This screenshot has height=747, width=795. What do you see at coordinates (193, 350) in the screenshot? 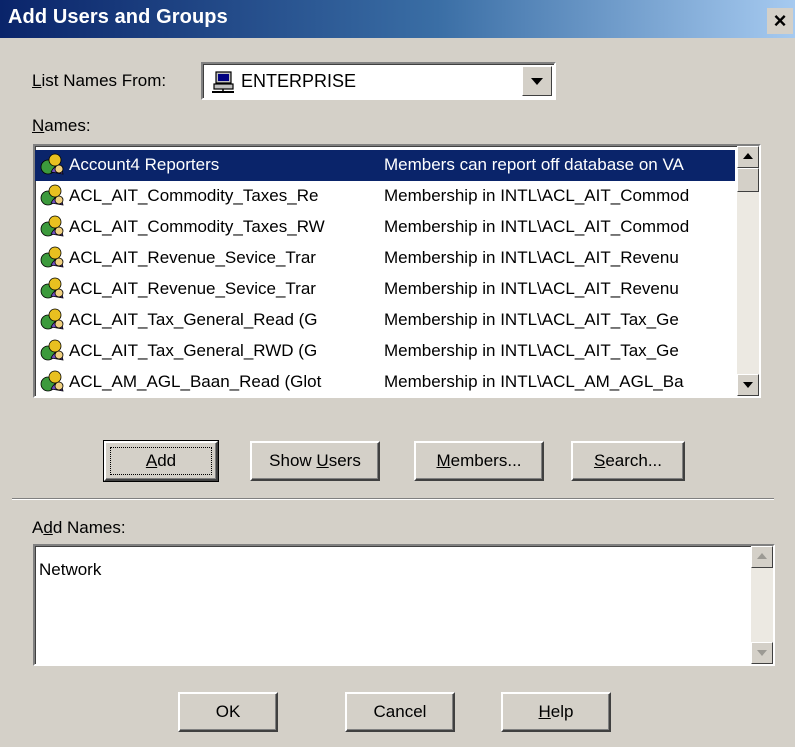
I see `list-item-name: ACL_AIT_Tax_General_RWD (G` at bounding box center [193, 350].